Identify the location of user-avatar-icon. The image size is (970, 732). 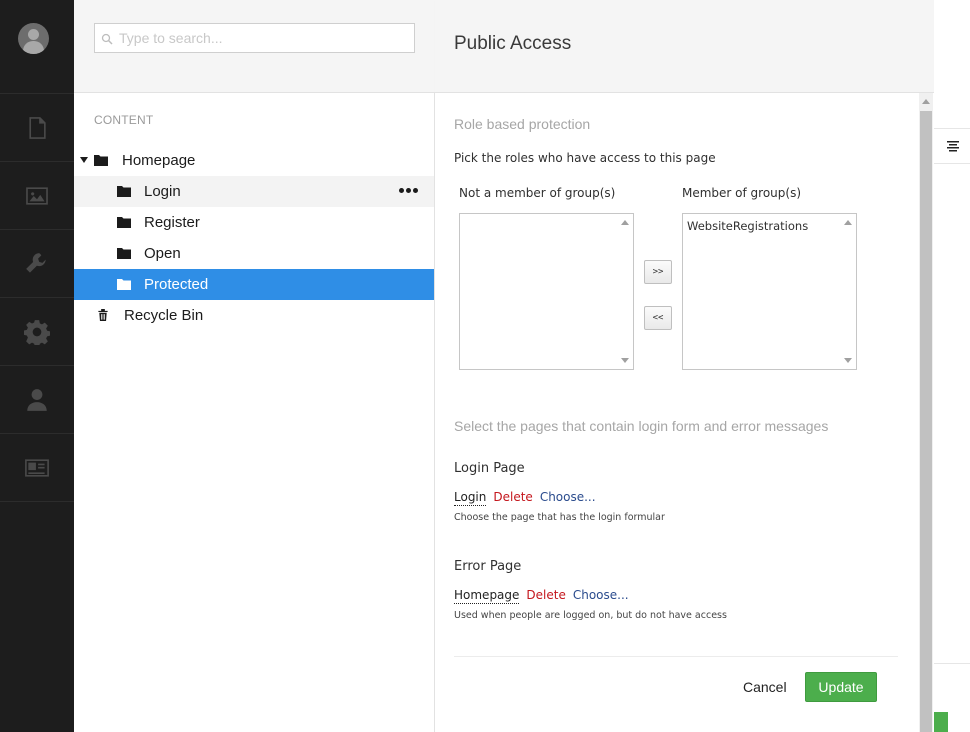
(33, 38).